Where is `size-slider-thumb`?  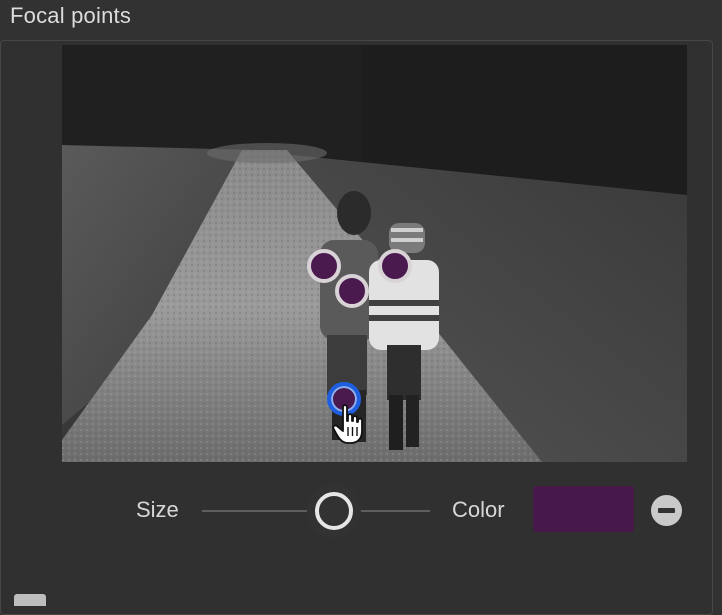 size-slider-thumb is located at coordinates (334, 511).